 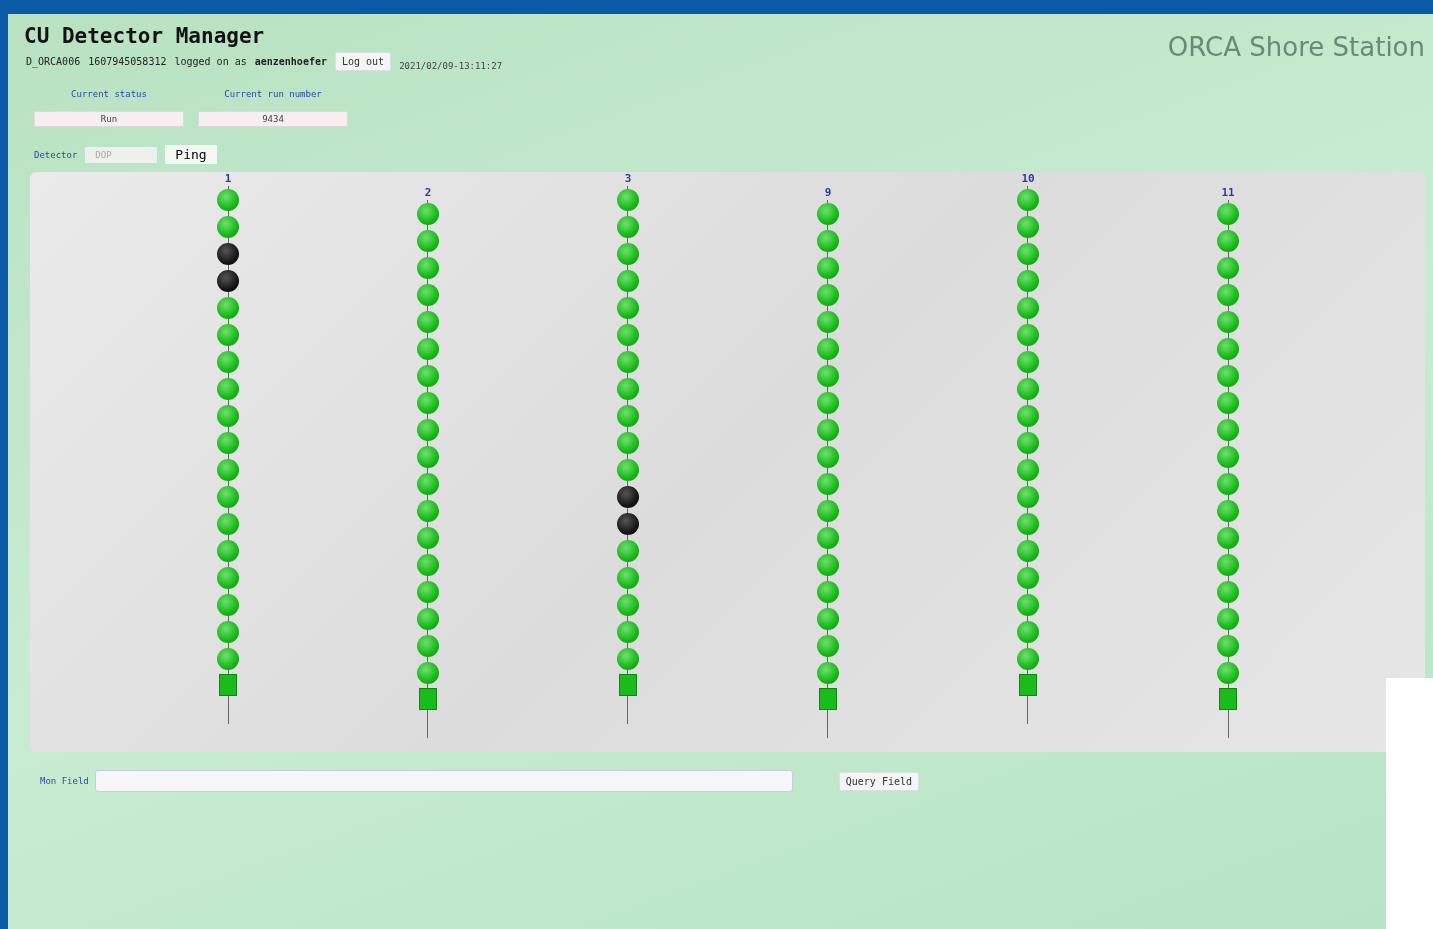 What do you see at coordinates (628, 179) in the screenshot?
I see `string-label: 3` at bounding box center [628, 179].